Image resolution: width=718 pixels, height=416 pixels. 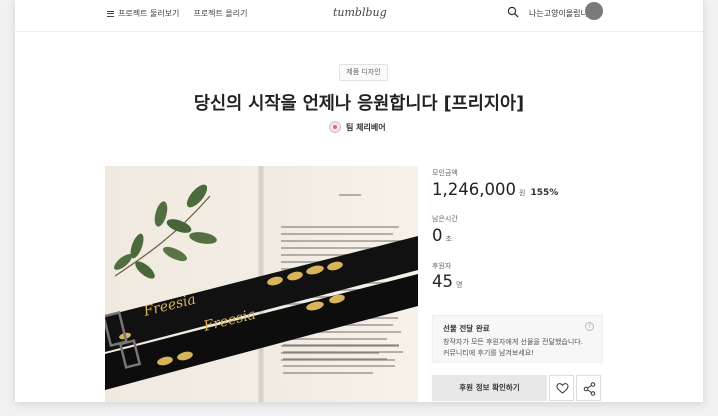 I want to click on nav-projects-label: 프로젝트 둘러보기, so click(x=149, y=13).